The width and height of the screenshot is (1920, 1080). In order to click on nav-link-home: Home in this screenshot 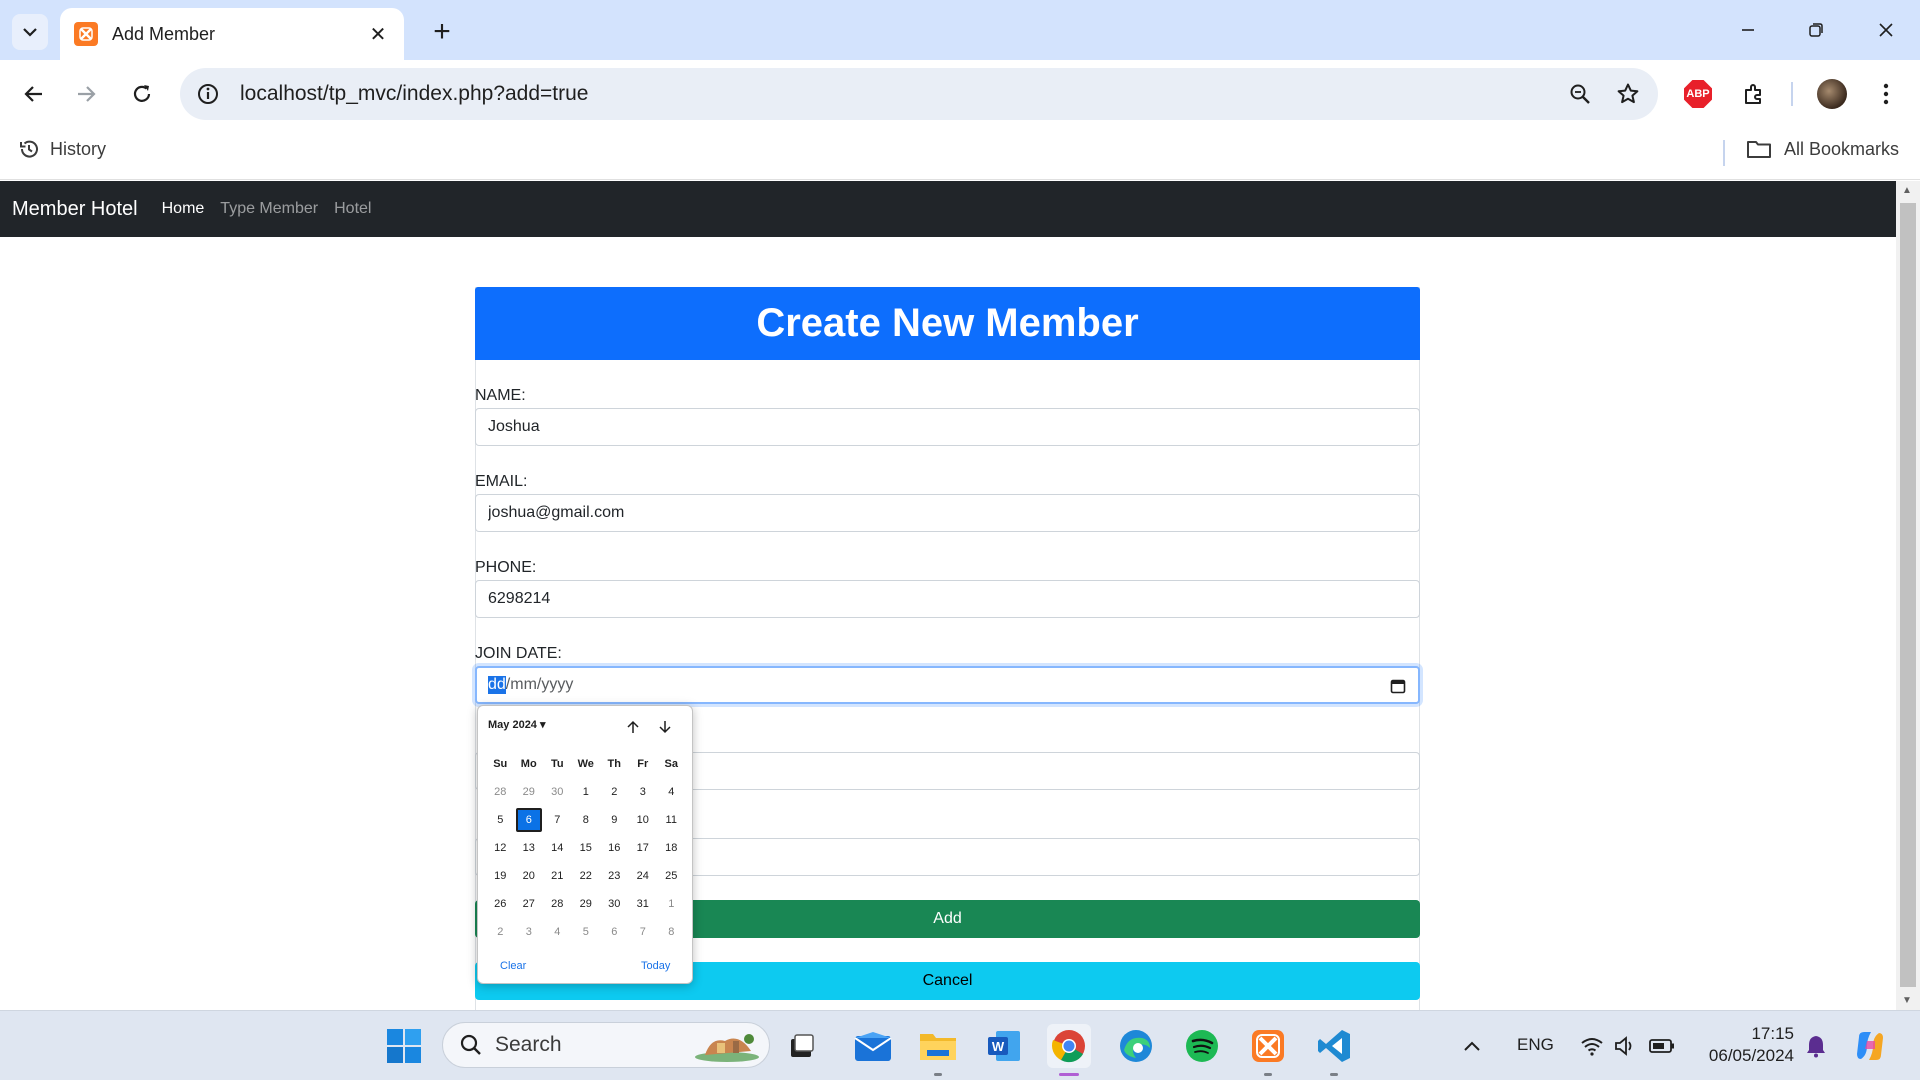, I will do `click(183, 209)`.